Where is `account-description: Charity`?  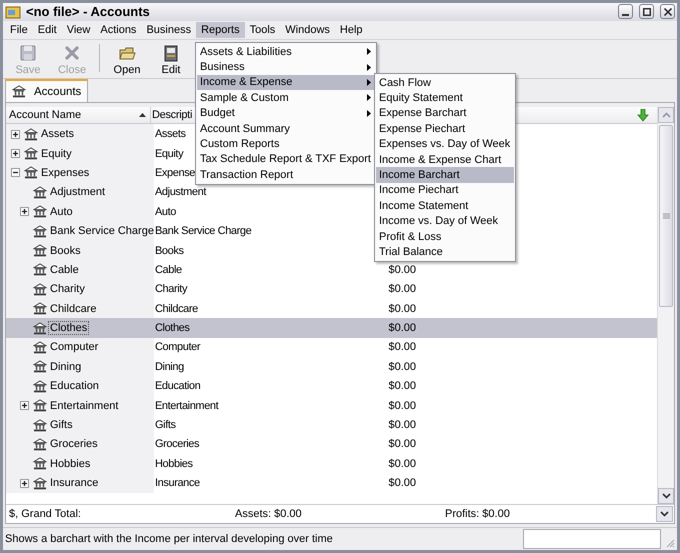
account-description: Charity is located at coordinates (171, 289).